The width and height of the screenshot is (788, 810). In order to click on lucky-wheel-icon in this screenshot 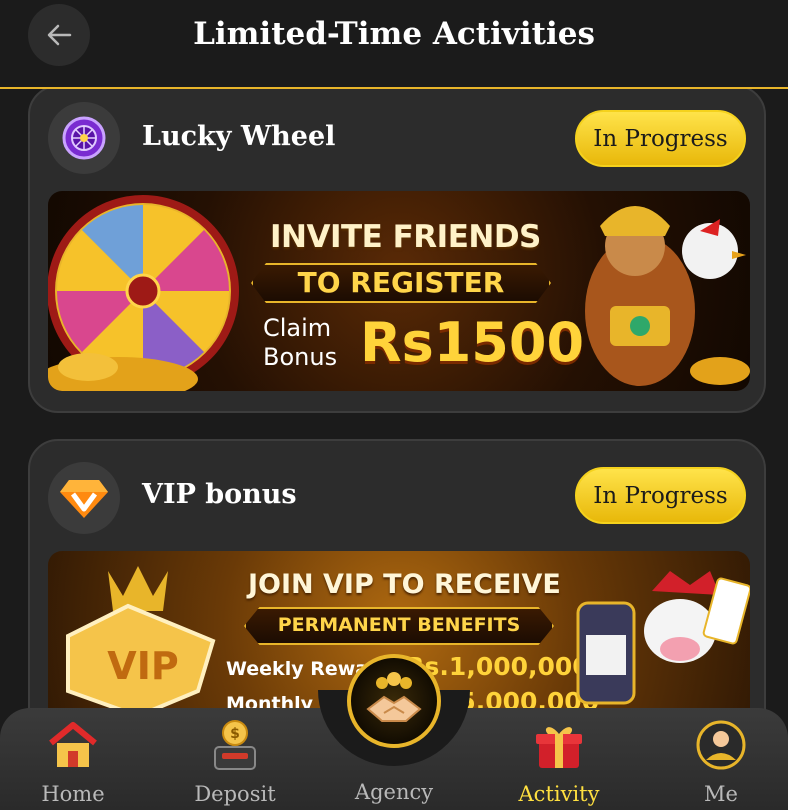, I will do `click(84, 138)`.